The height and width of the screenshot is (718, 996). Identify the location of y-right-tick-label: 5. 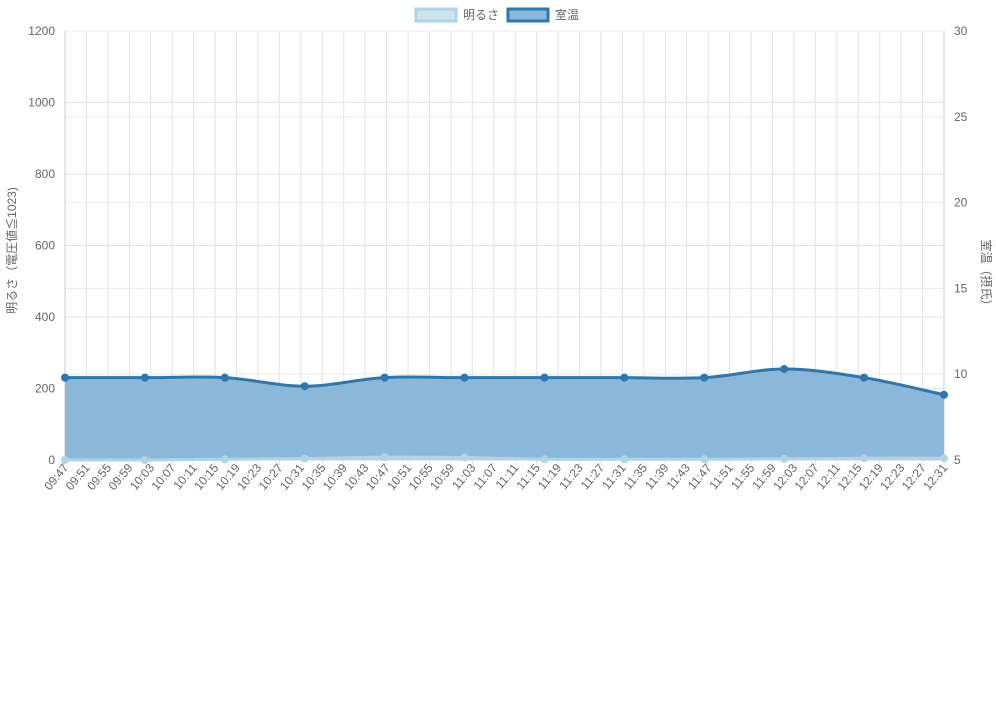
(957, 460).